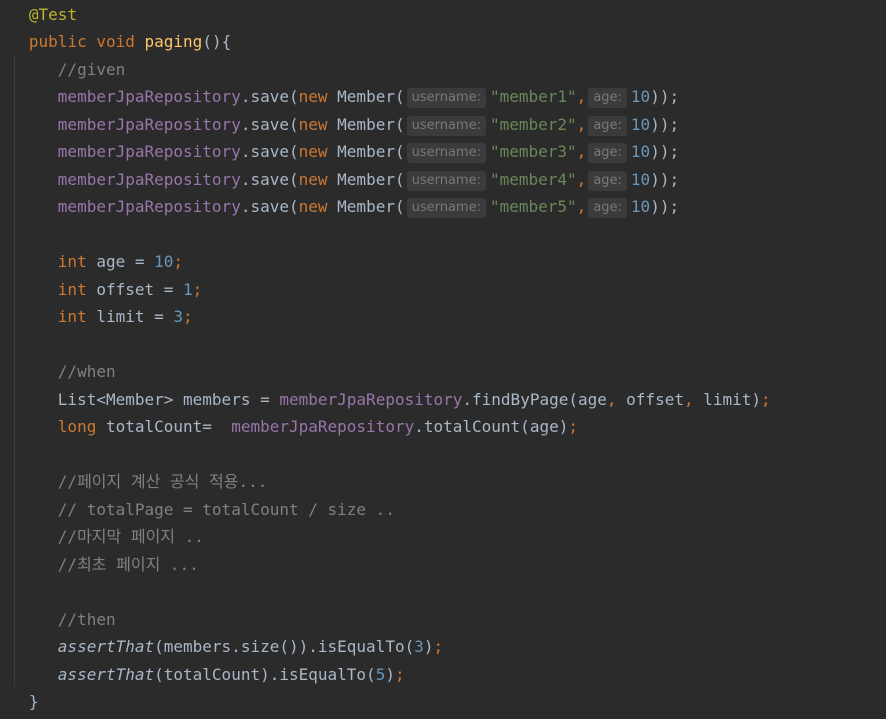 This screenshot has height=719, width=886. I want to click on member-string: "member2", so click(533, 124).